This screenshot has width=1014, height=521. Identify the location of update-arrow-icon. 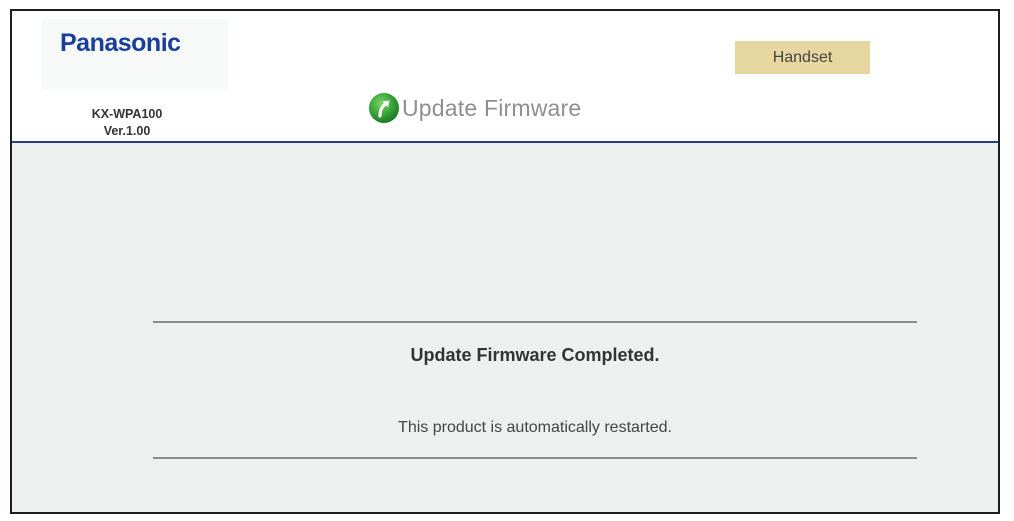
(384, 108).